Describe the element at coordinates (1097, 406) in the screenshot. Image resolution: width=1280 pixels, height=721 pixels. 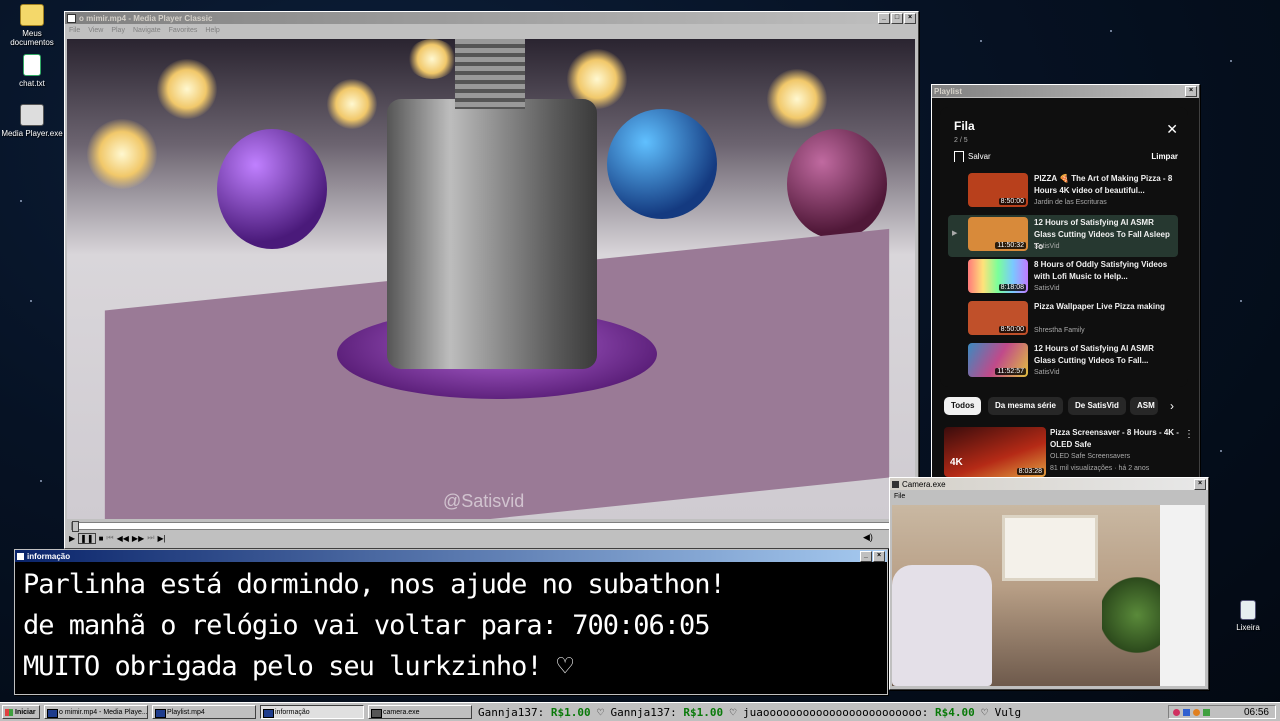
I see `chip-satisvid: De SatisVid` at that location.